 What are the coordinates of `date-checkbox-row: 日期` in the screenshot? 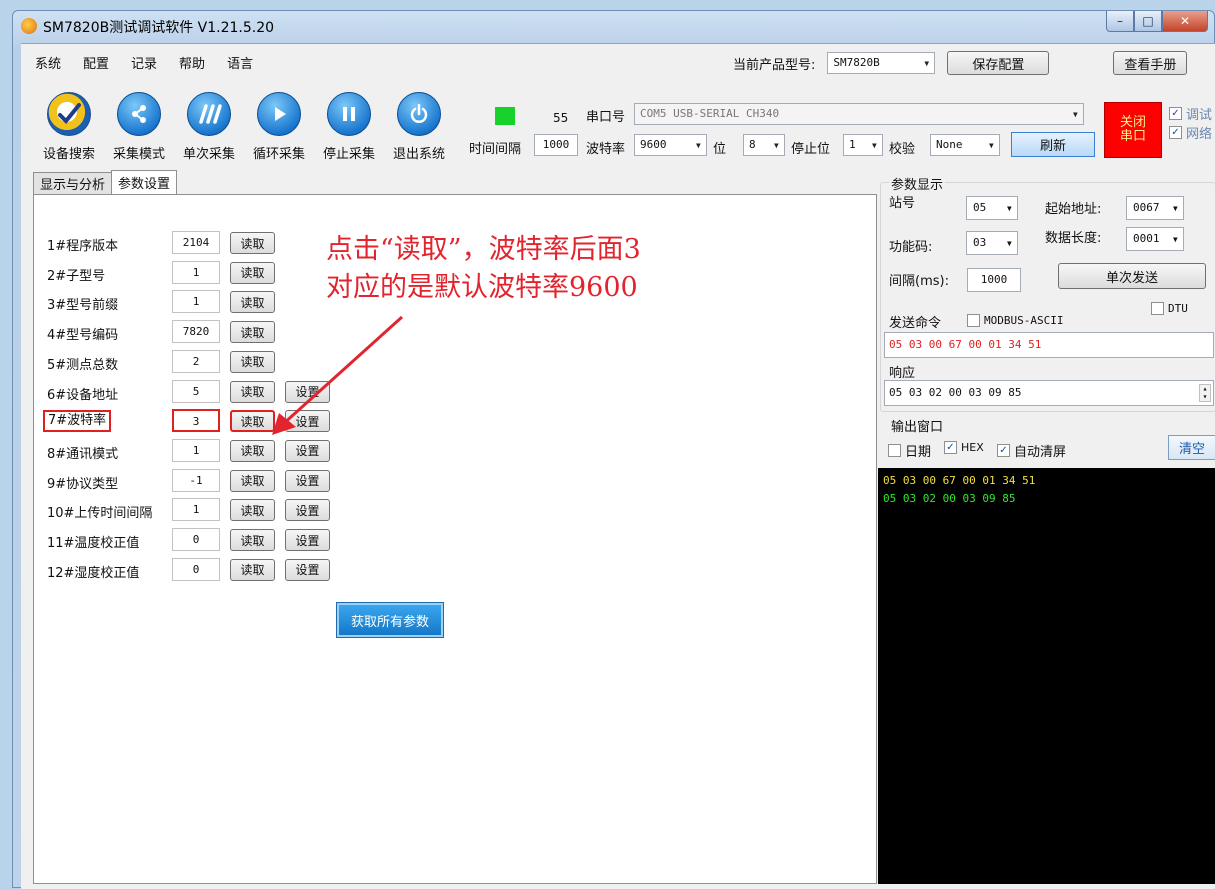 It's located at (909, 450).